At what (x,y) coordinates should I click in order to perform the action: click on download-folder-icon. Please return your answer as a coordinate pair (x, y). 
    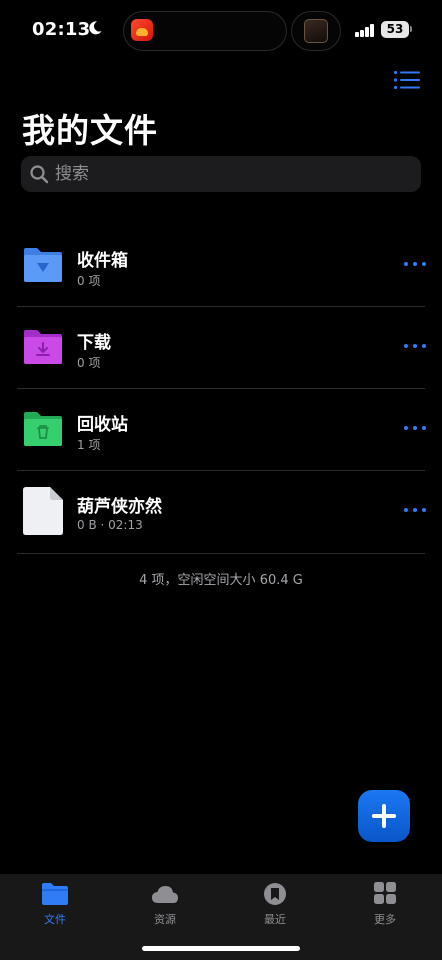
    Looking at the image, I should click on (43, 347).